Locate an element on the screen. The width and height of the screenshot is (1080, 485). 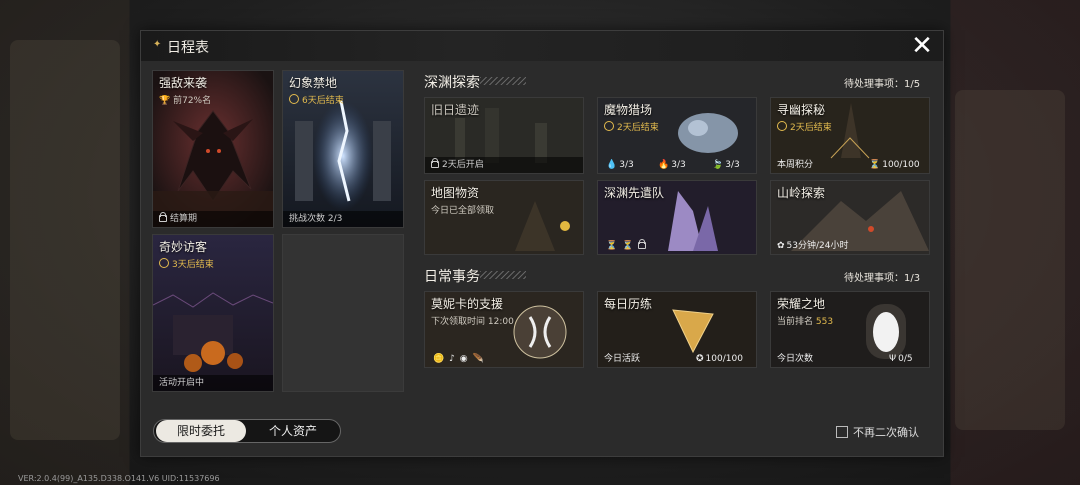
daily-count-value: Ψ 0/5 is located at coordinates (901, 359).